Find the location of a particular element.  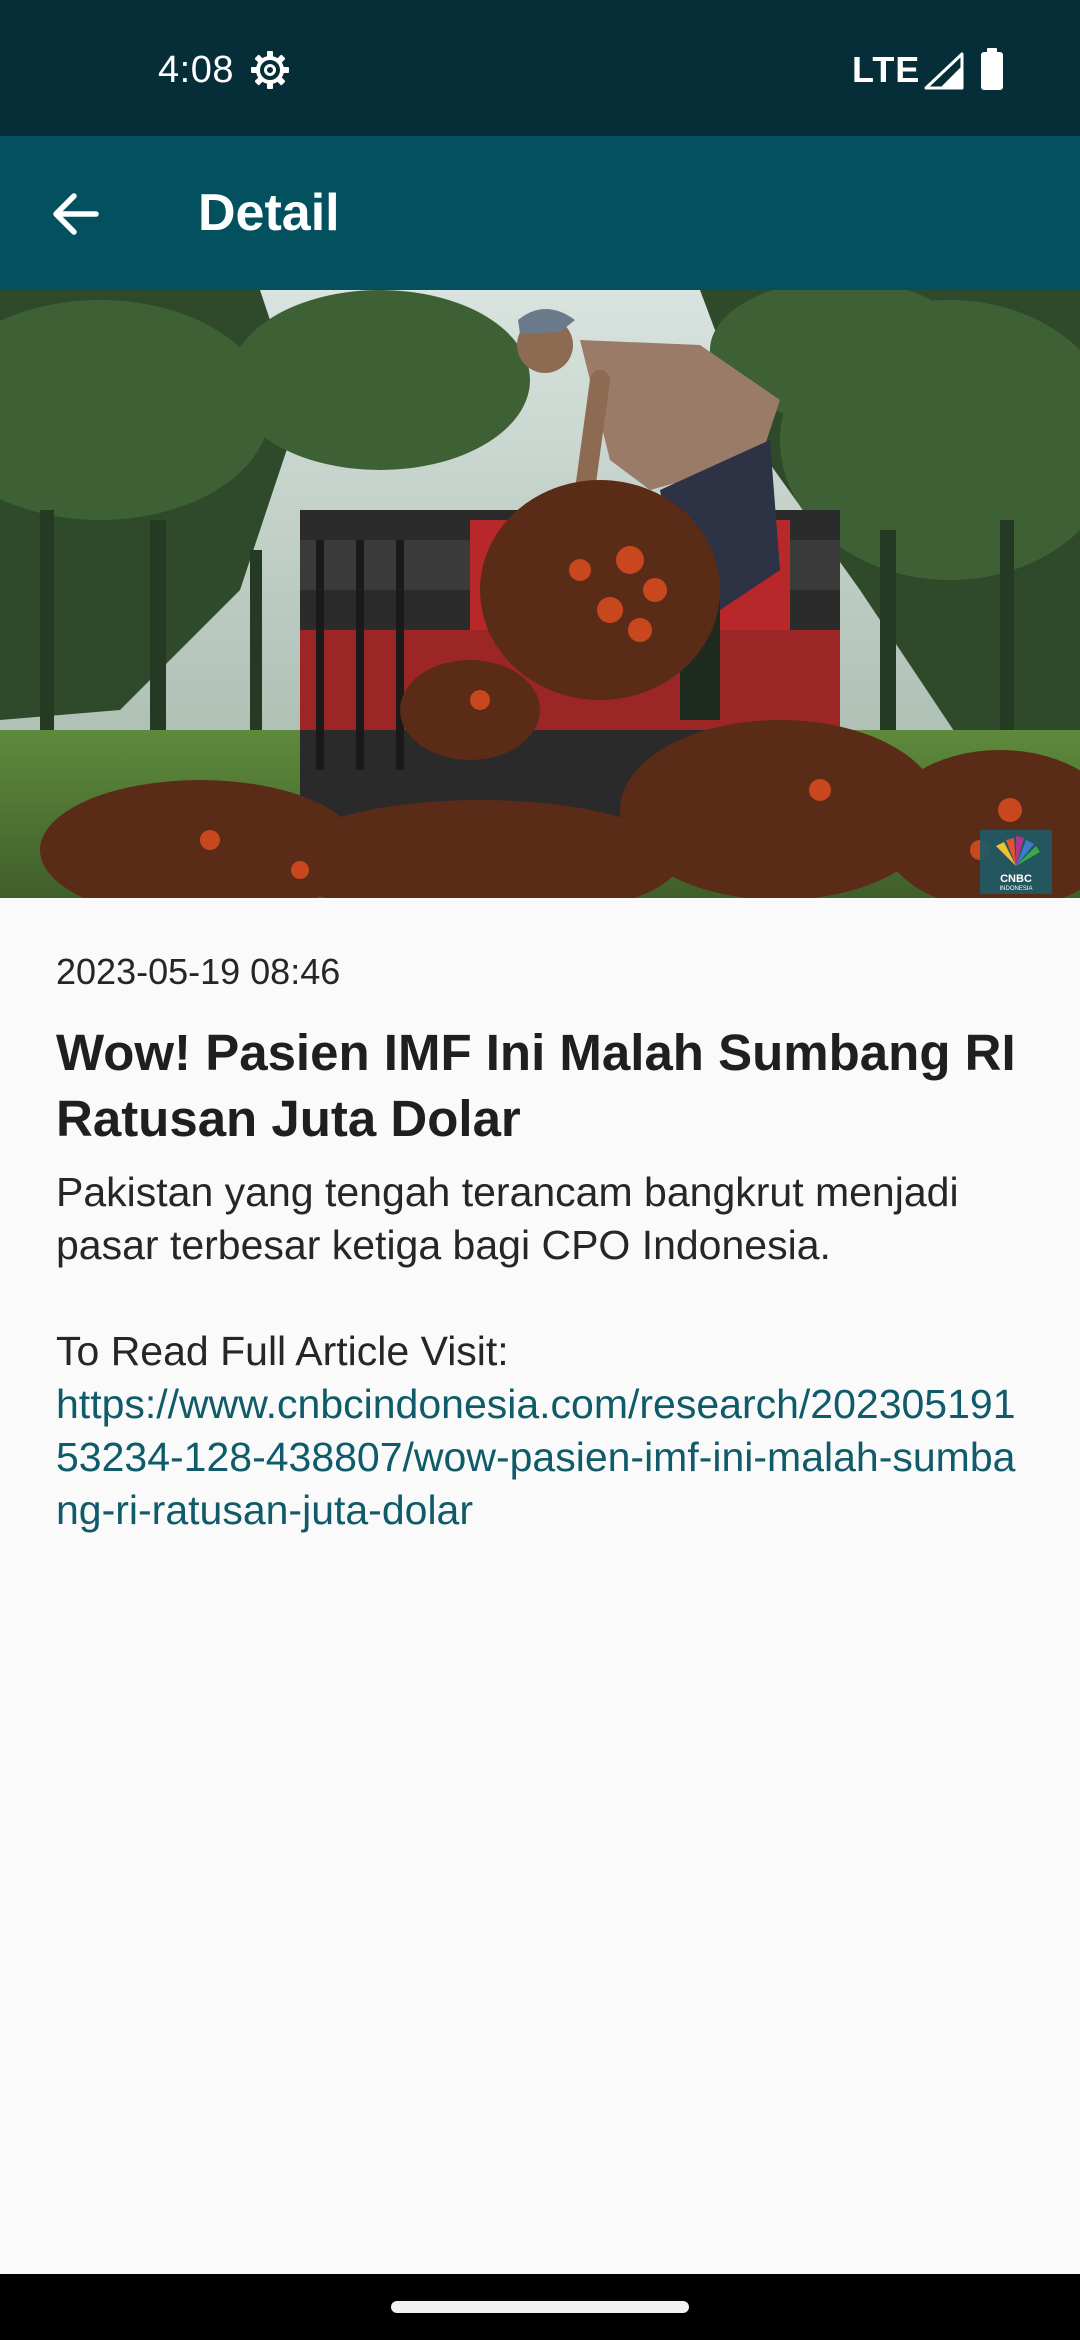

status-bar: 4:08 LTE is located at coordinates (540, 68).